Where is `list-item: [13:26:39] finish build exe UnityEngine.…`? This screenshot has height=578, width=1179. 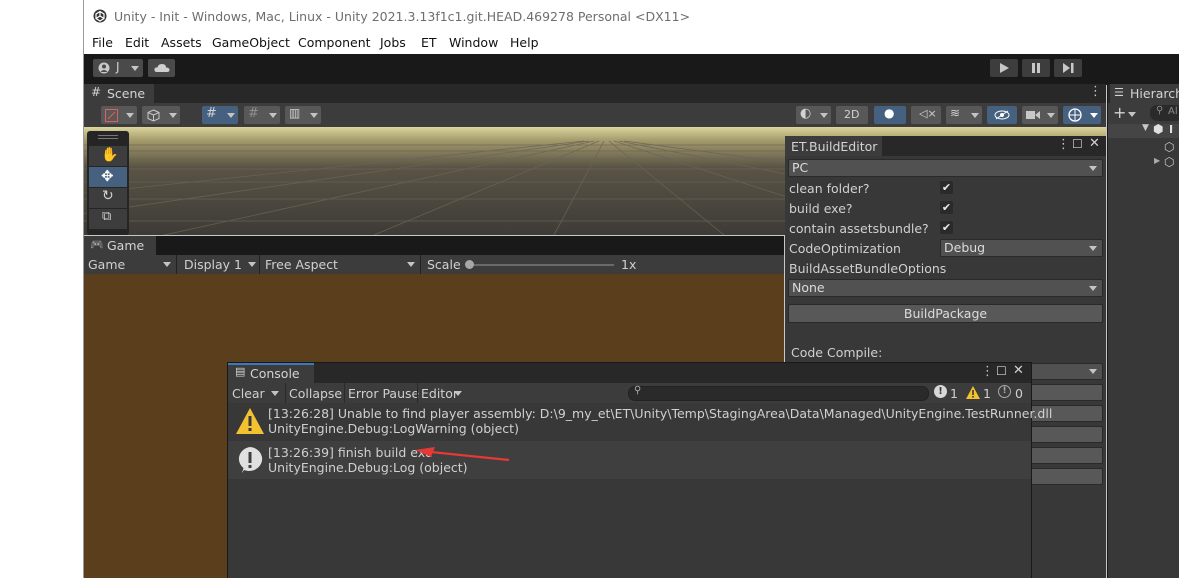
list-item: [13:26:39] finish build exe UnityEngine.… is located at coordinates (629, 460).